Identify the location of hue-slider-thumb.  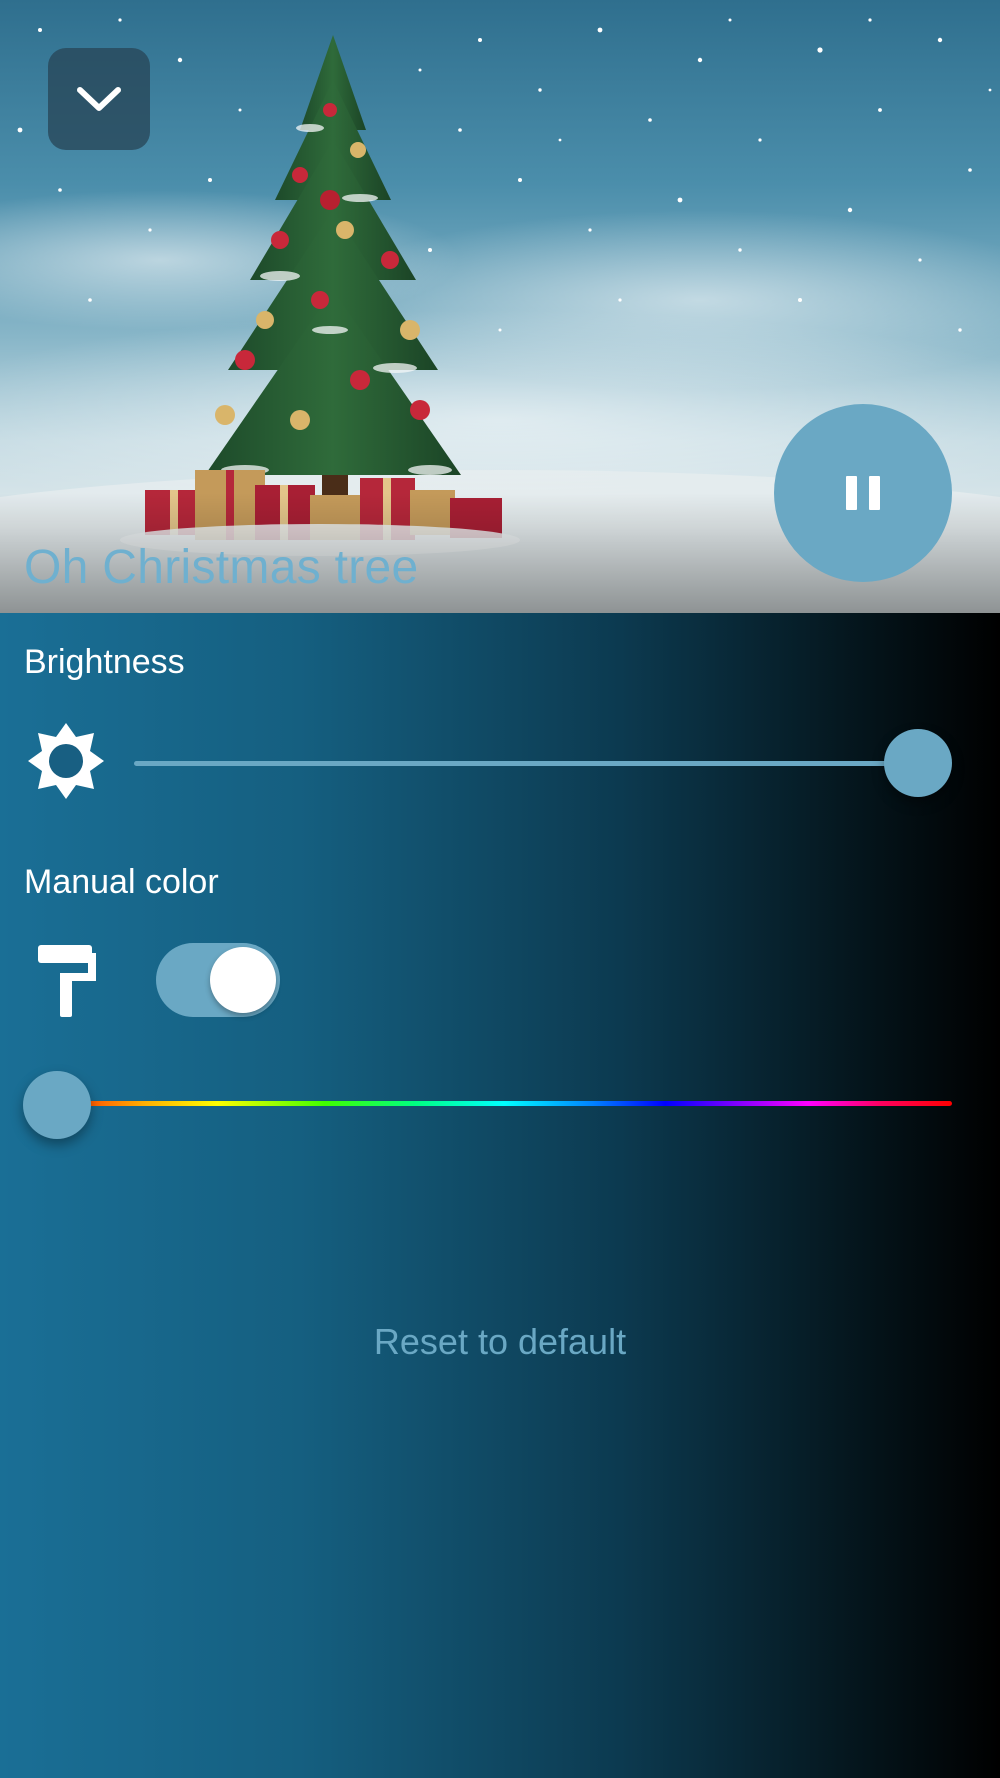
(57, 1105).